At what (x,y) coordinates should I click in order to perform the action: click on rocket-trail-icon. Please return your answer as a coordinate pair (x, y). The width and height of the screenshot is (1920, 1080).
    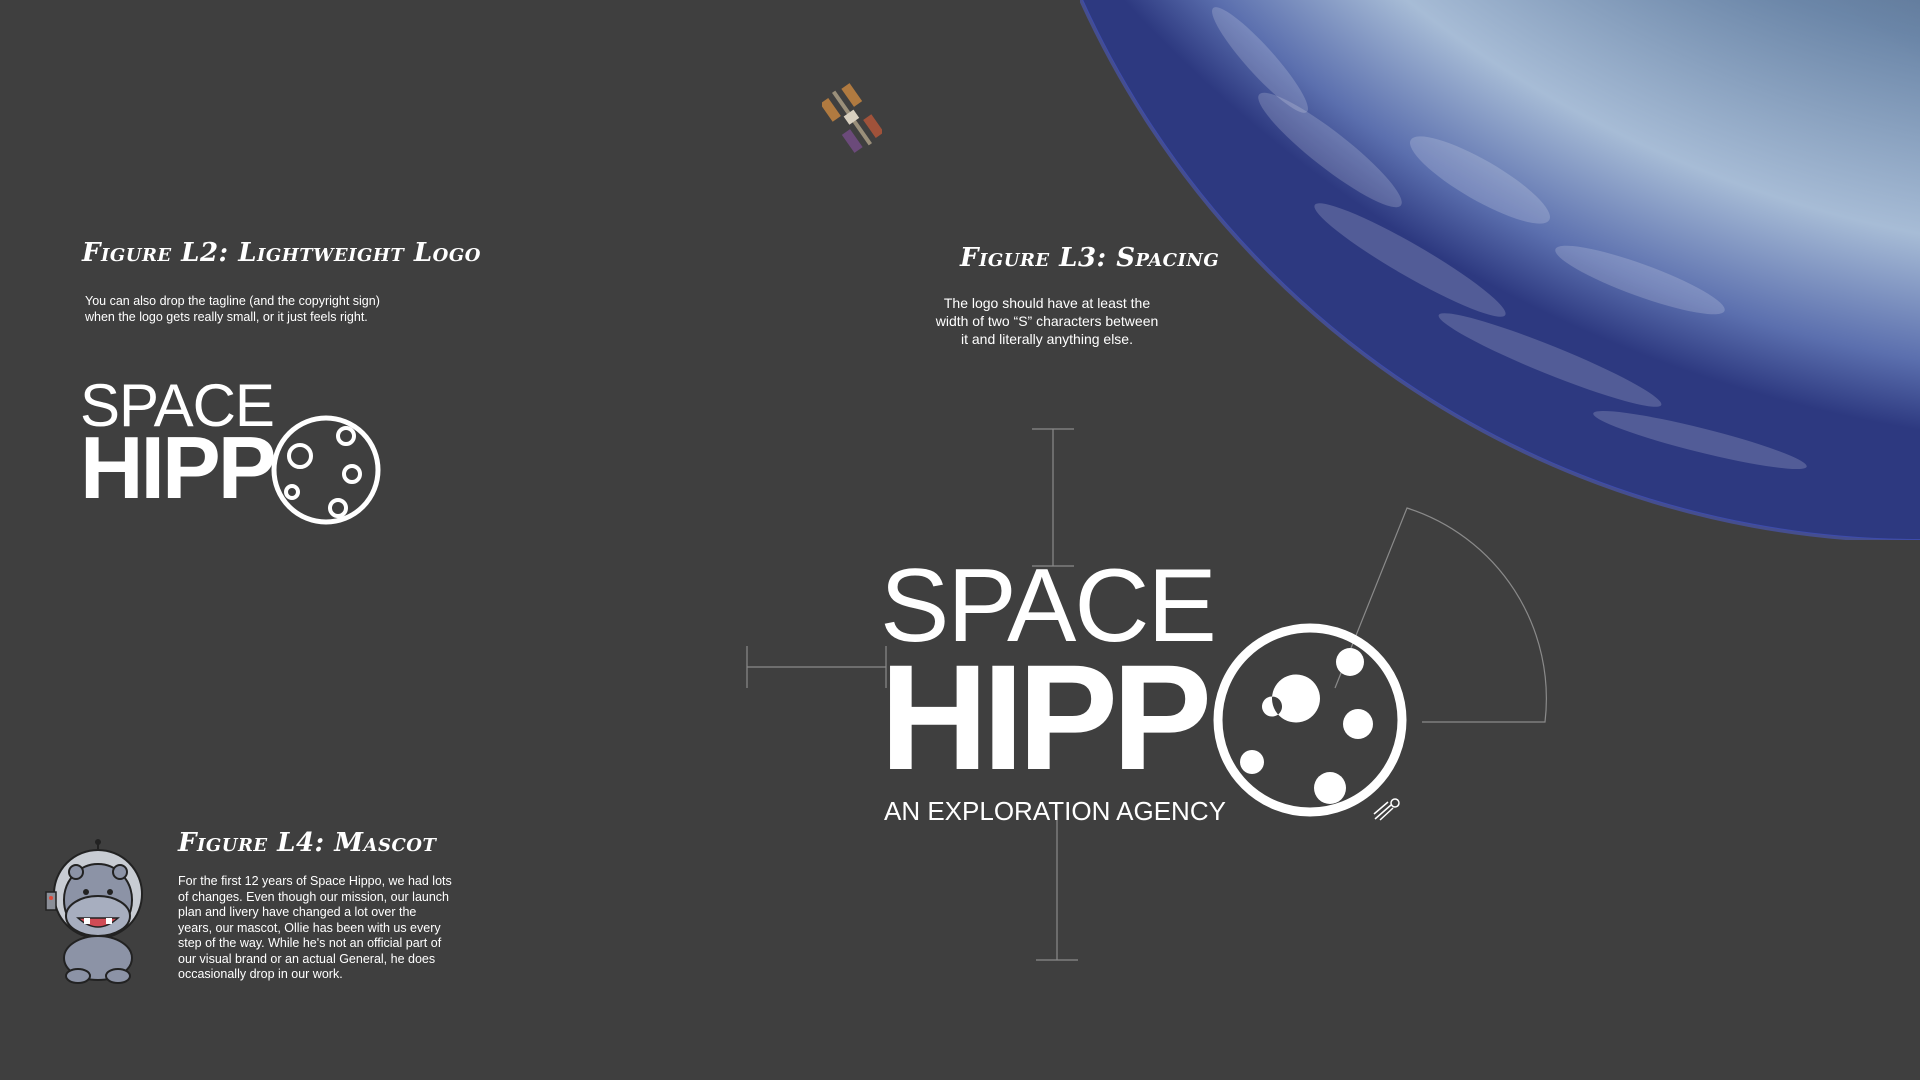
    Looking at the image, I should click on (1386, 809).